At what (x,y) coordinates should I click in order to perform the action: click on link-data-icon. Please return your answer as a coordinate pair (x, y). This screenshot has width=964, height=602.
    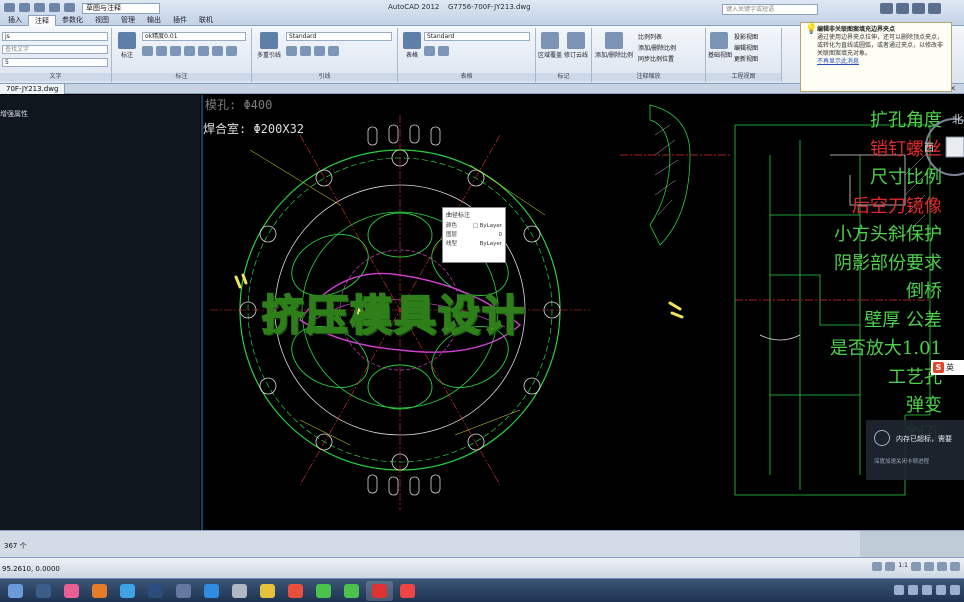
    Looking at the image, I should click on (443, 51).